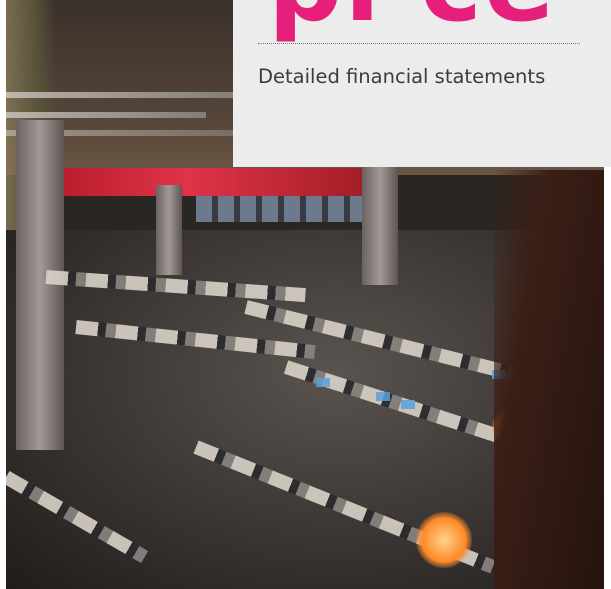 This screenshot has height=589, width=611. What do you see at coordinates (281, 209) in the screenshot?
I see `photo-screen-wall` at bounding box center [281, 209].